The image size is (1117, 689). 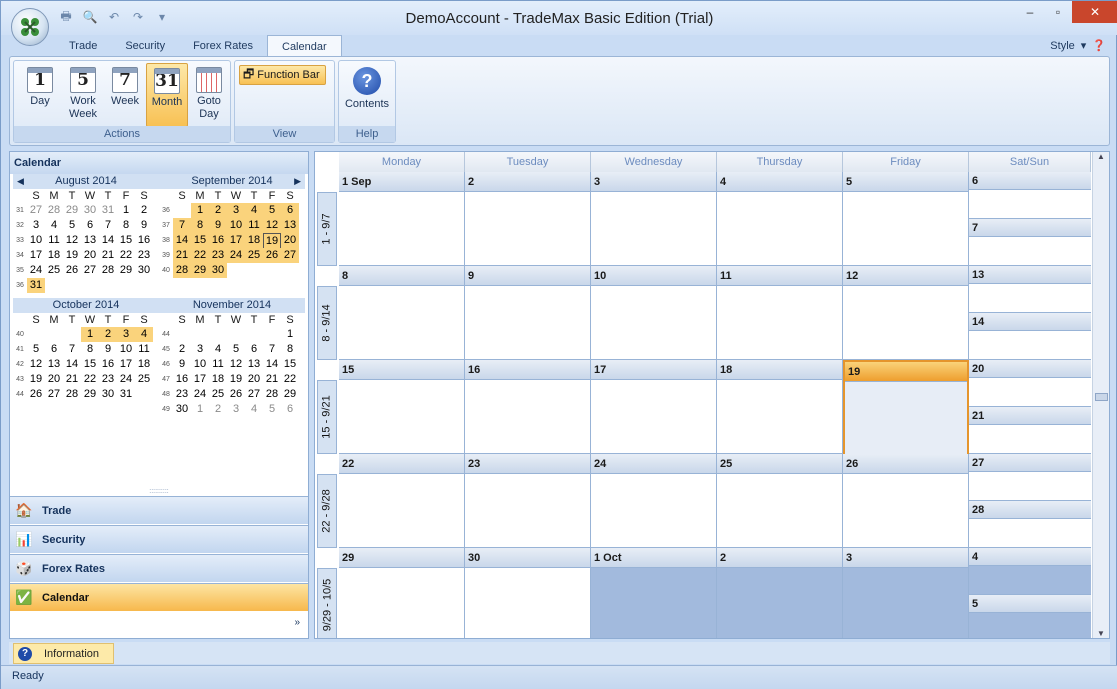 I want to click on day-cell: 23, so click(x=528, y=501).